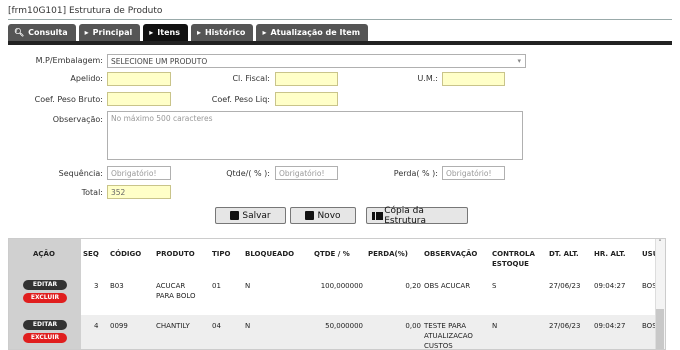 Image resolution: width=680 pixels, height=350 pixels. I want to click on tab-itens: ▸ Itens, so click(165, 32).